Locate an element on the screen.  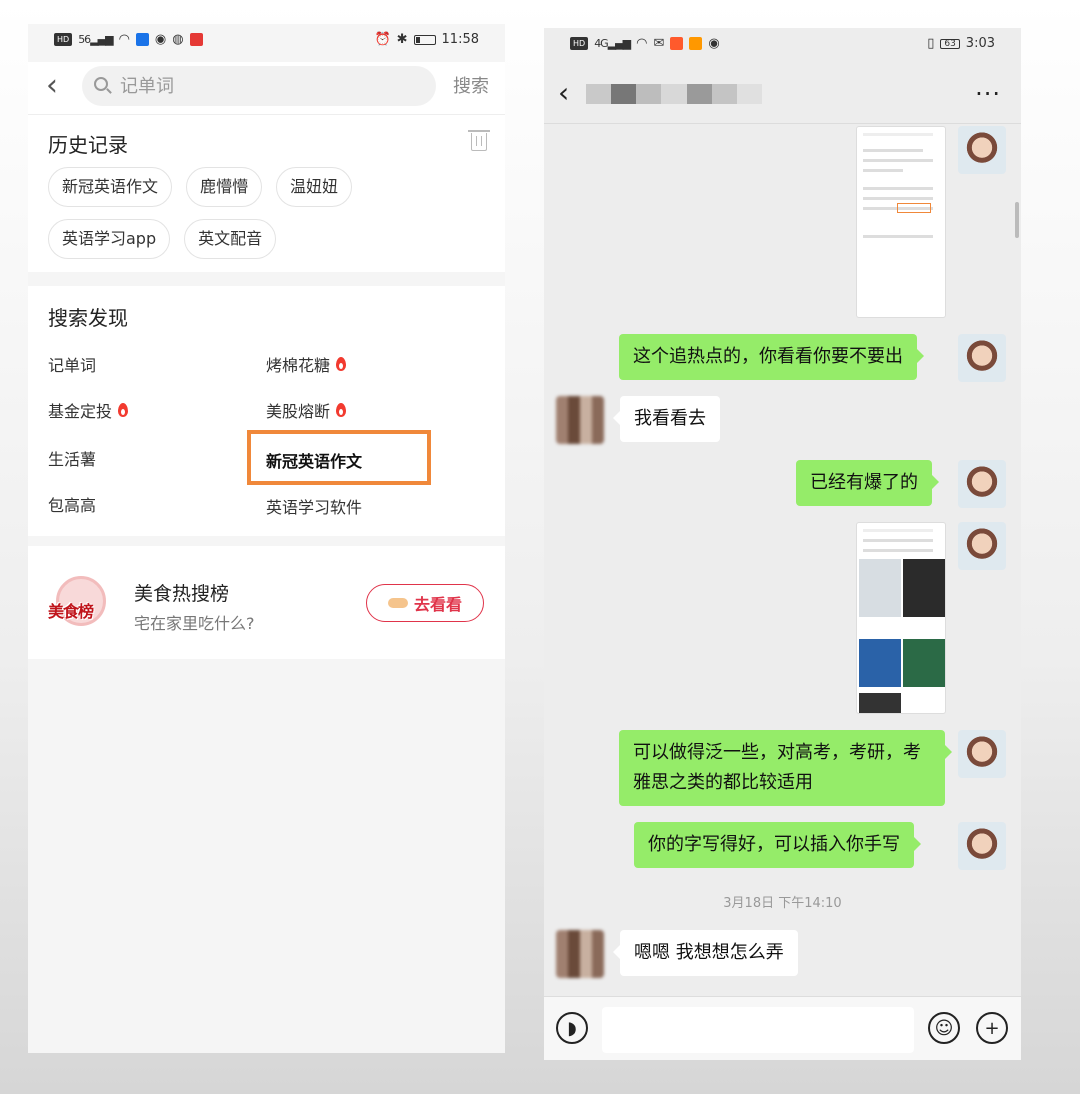
more-icon: ··· is located at coordinates (988, 94).